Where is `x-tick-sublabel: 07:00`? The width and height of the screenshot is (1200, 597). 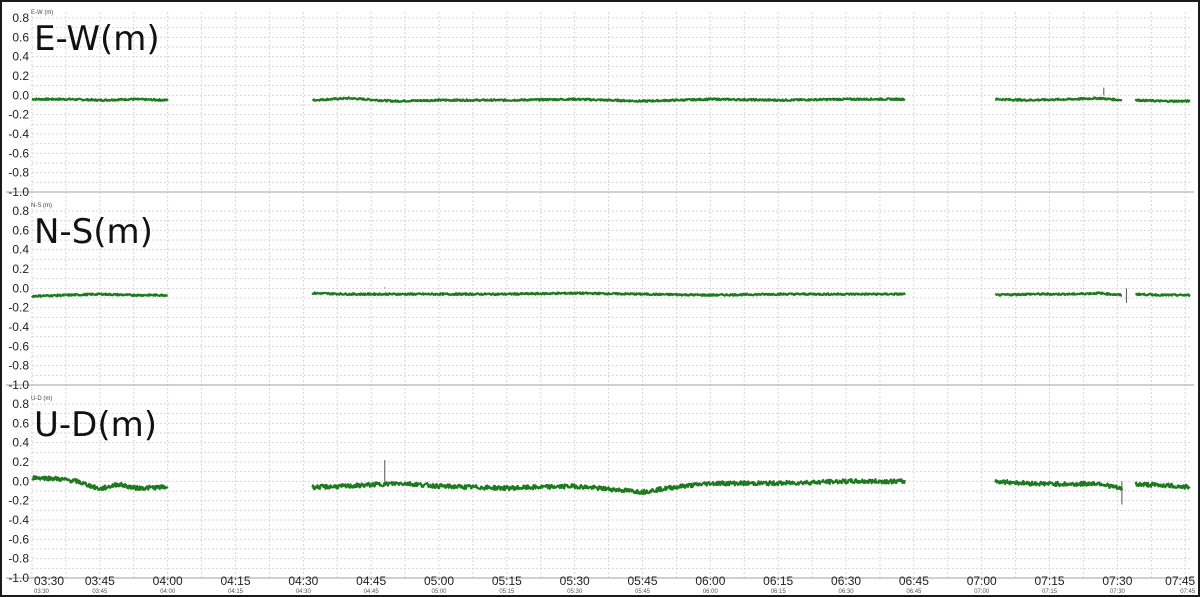
x-tick-sublabel: 07:00 is located at coordinates (982, 592).